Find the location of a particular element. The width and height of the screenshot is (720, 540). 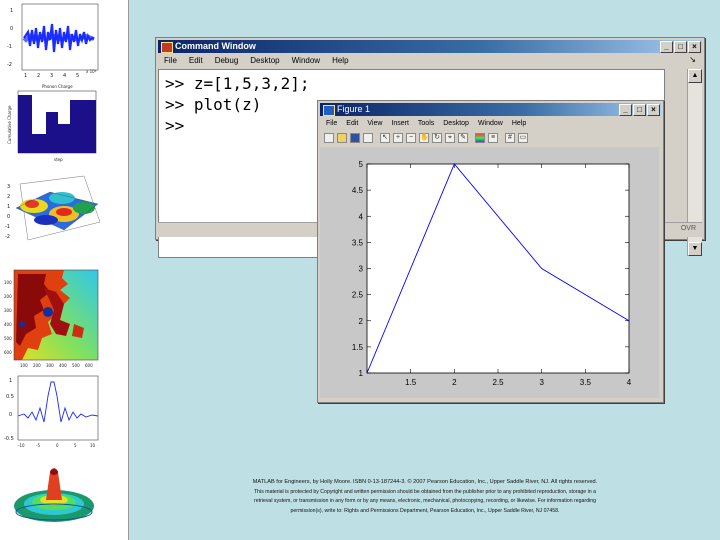

figure-toolbar: ↖ + − ✋ ↻ ⌖ ✎ ≡ # ▭ is located at coordinates (490, 137).